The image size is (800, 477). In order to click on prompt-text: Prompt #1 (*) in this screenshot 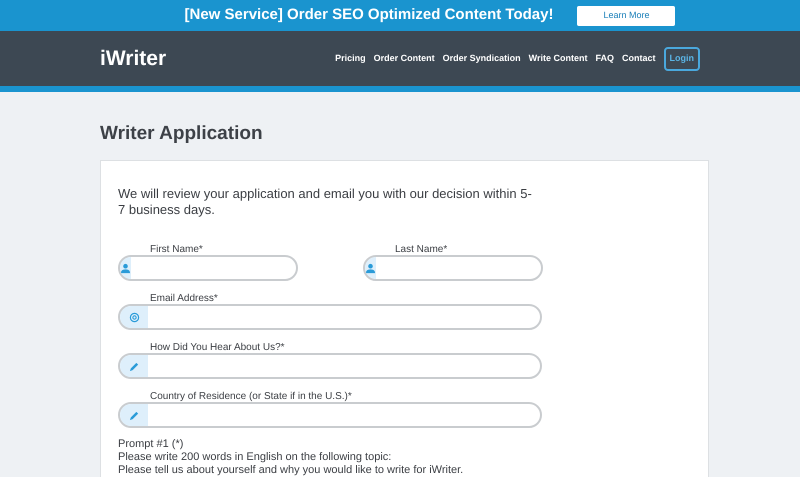, I will do `click(151, 444)`.